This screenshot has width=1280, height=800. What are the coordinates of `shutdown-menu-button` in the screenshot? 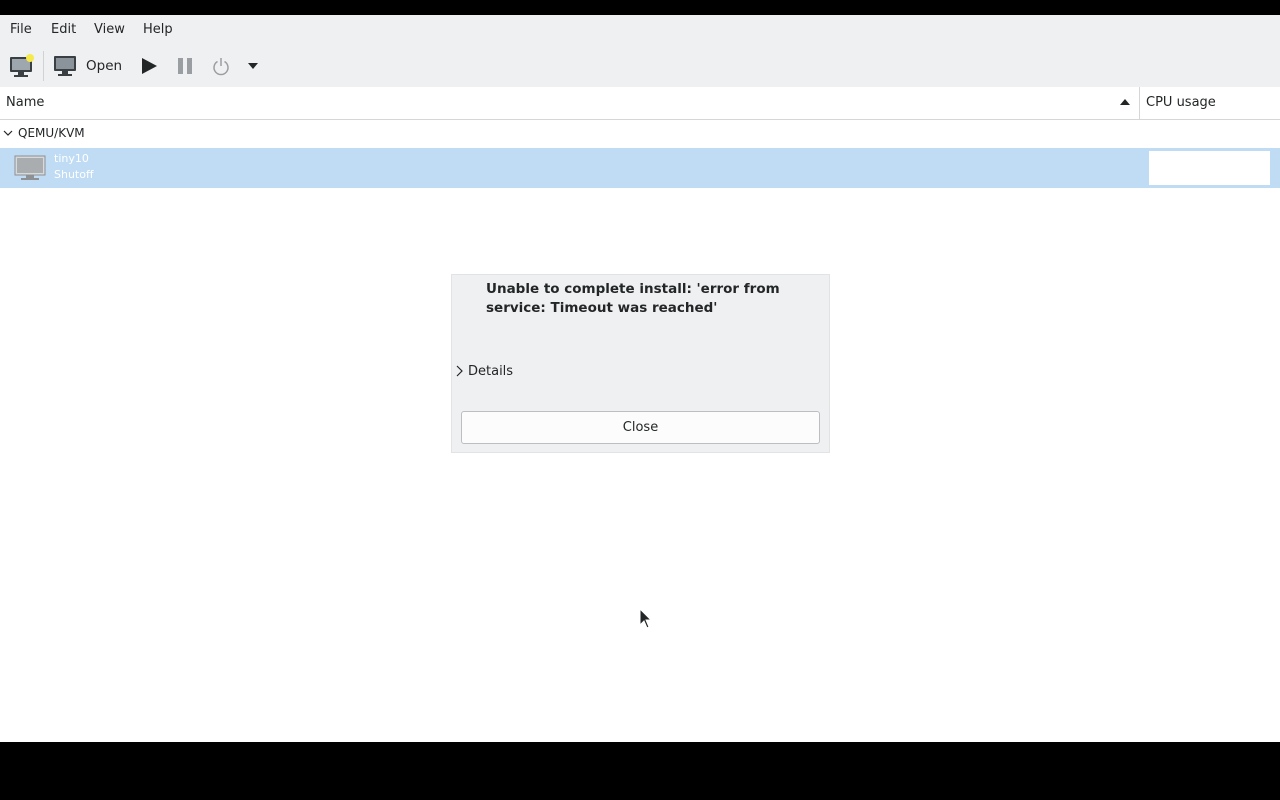 It's located at (253, 66).